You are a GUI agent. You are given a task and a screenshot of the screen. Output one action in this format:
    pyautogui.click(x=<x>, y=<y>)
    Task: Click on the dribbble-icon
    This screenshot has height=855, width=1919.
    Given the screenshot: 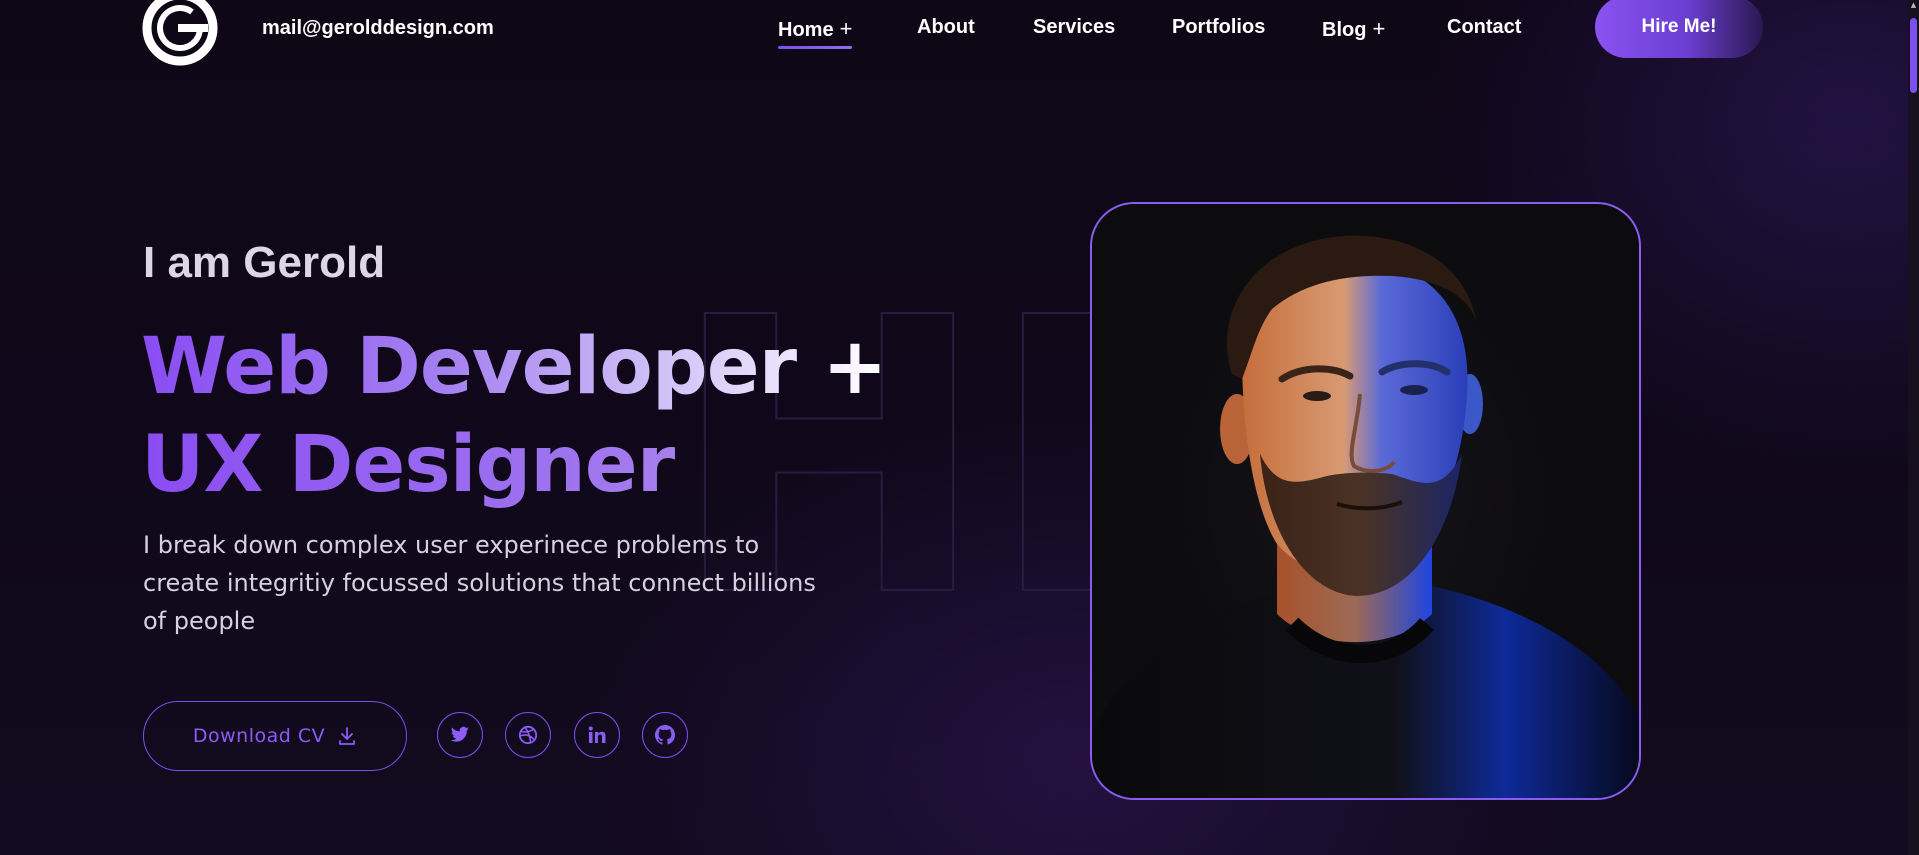 What is the action you would take?
    pyautogui.click(x=528, y=735)
    